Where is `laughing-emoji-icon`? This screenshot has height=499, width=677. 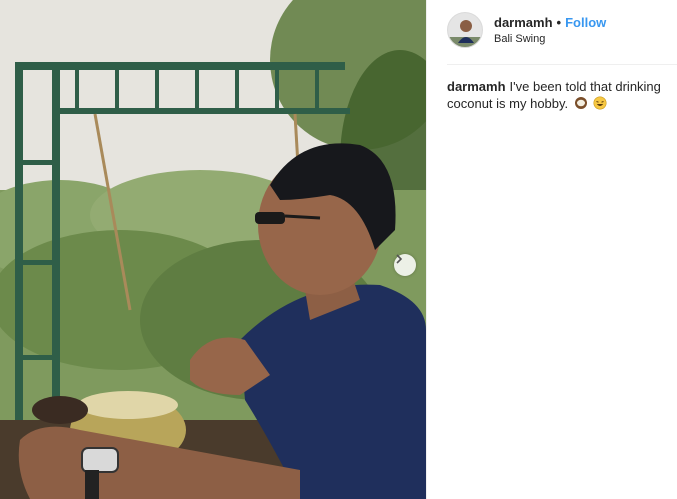 laughing-emoji-icon is located at coordinates (600, 105).